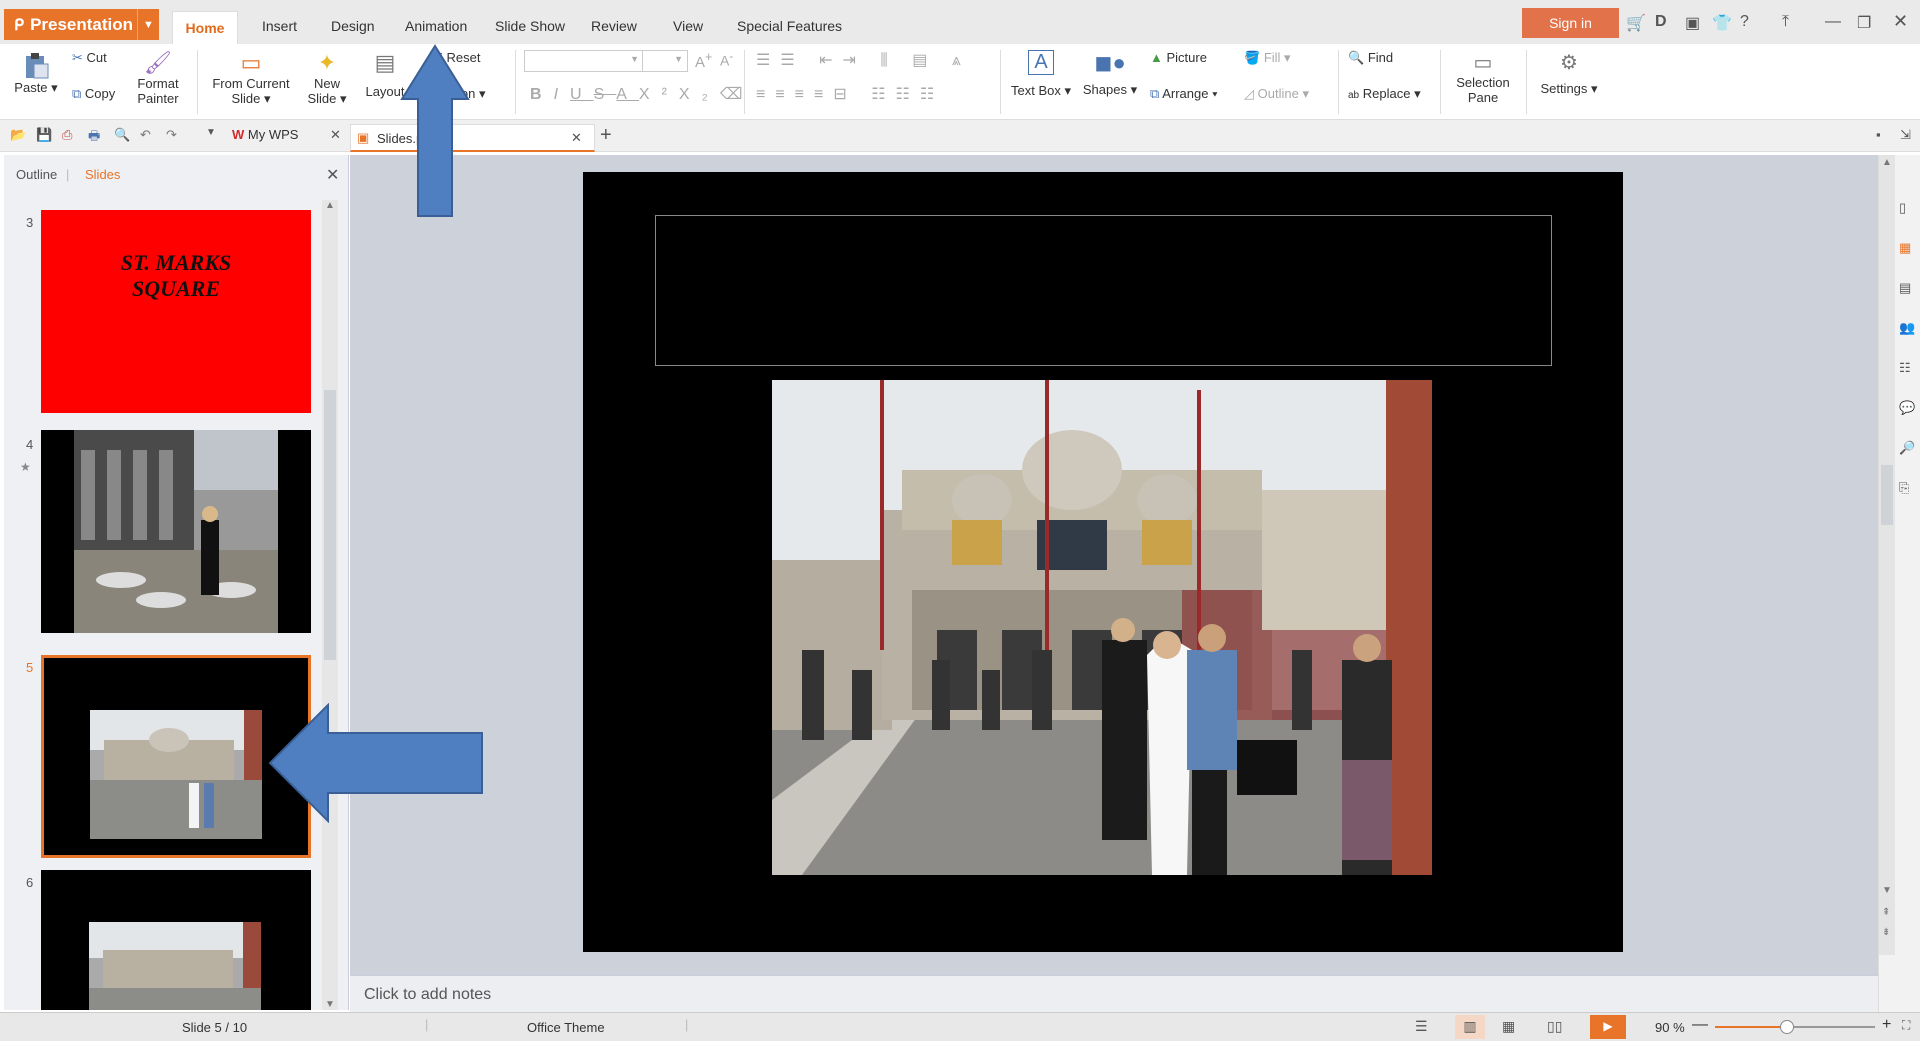 The image size is (1920, 1041). I want to click on canvas-scrollbar: ▲ ▼ ⇞ ⇟, so click(1887, 555).